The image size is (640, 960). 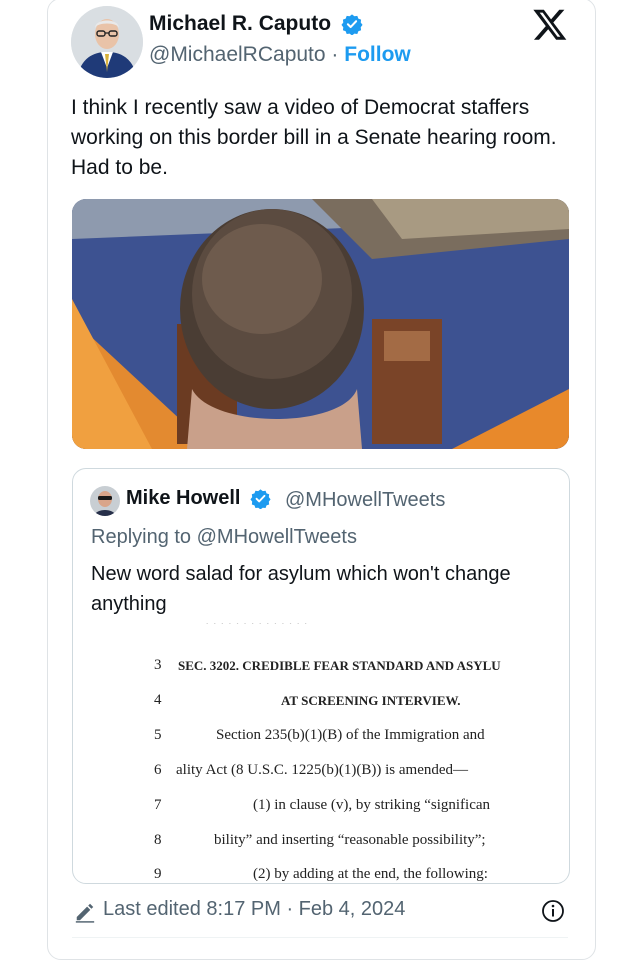 I want to click on line-number: 3, so click(x=158, y=665).